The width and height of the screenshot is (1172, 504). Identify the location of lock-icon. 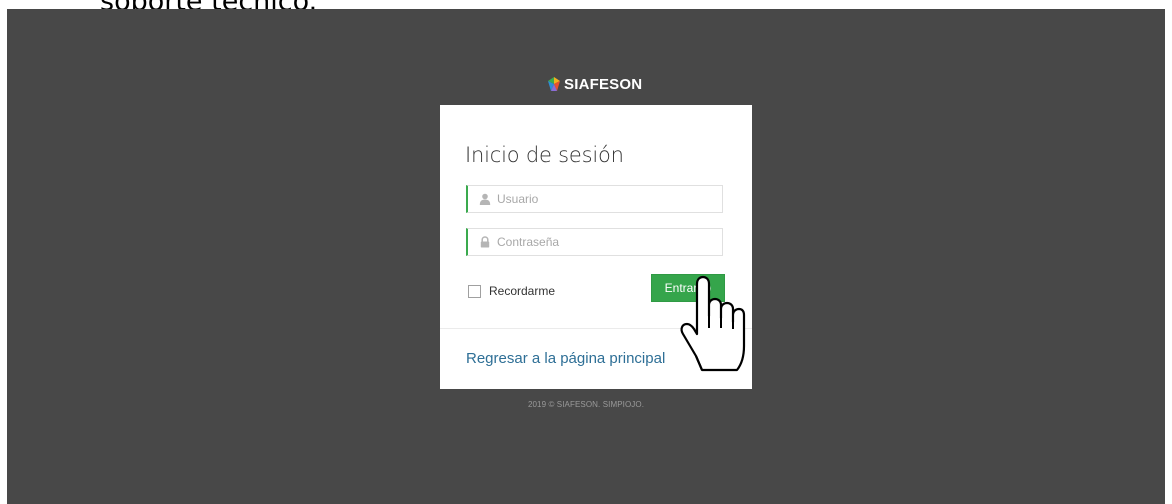
(485, 242).